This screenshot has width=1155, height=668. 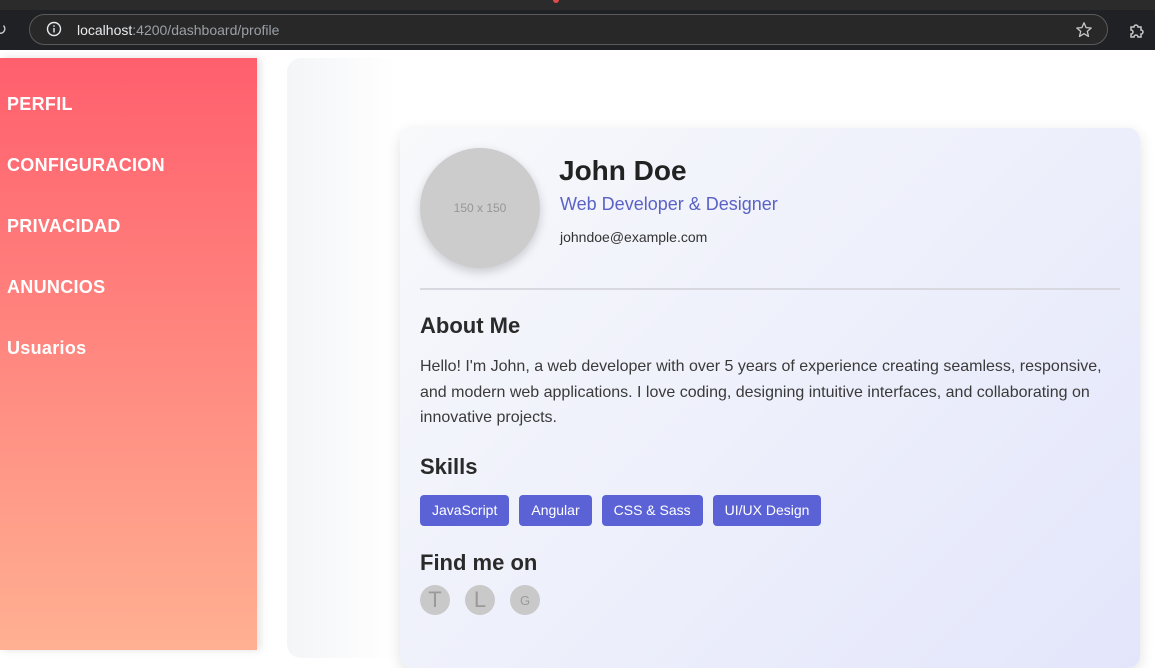 What do you see at coordinates (770, 289) in the screenshot?
I see `divider` at bounding box center [770, 289].